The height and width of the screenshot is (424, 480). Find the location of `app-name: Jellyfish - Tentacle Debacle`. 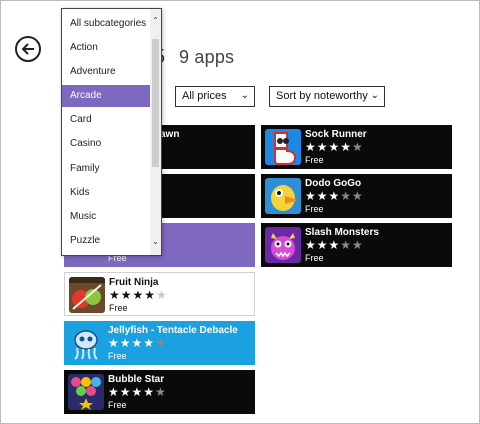

app-name: Jellyfish - Tentacle Debacle is located at coordinates (173, 330).